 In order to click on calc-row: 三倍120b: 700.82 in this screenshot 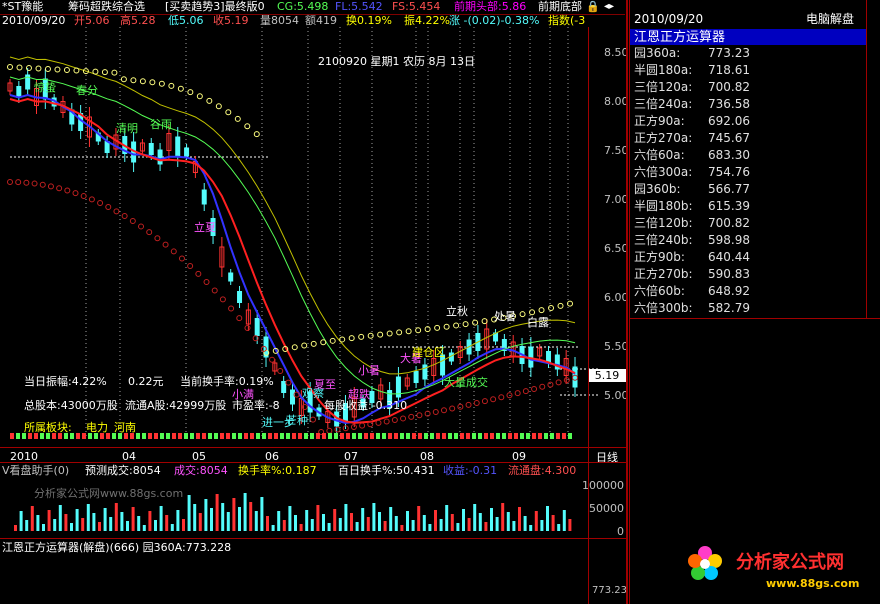, I will do `click(692, 223)`.